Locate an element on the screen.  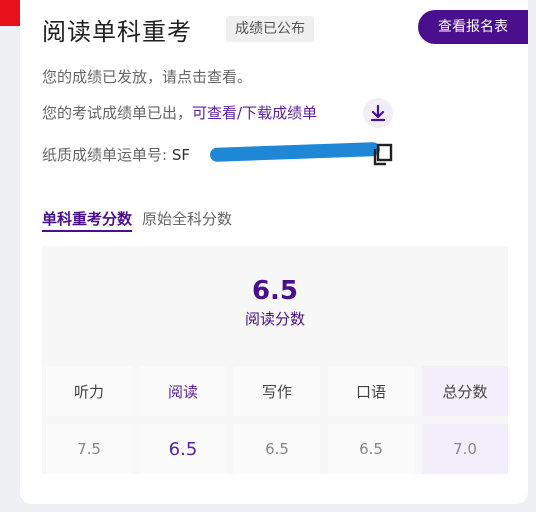
value-reading: 6.5 is located at coordinates (183, 449).